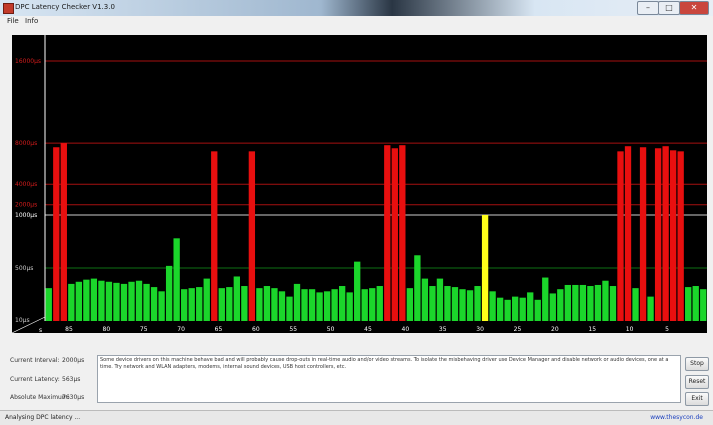 This screenshot has width=713, height=425. I want to click on close-button: ✕, so click(694, 8).